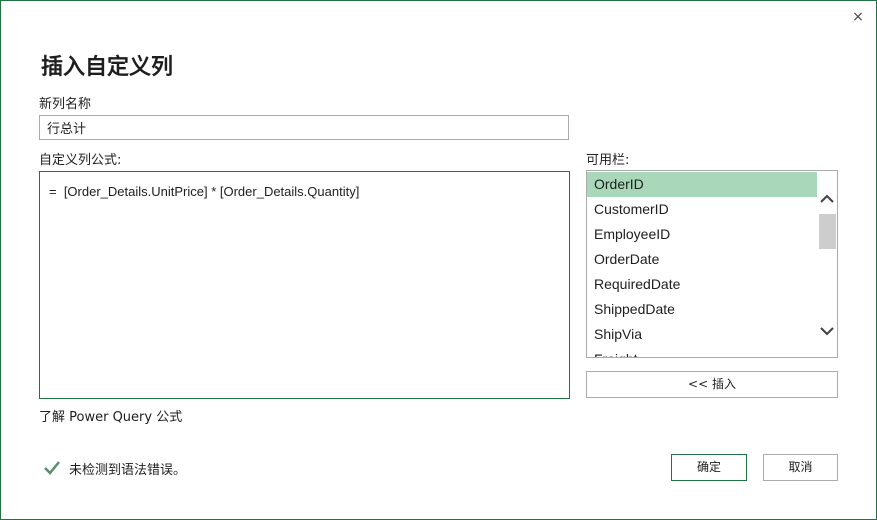  Describe the element at coordinates (702, 209) in the screenshot. I see `column-item-customerid: CustomerID` at that location.